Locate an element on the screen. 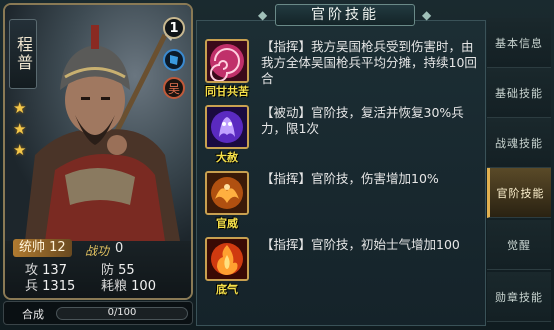  skill-name: 官威 is located at coordinates (227, 223).